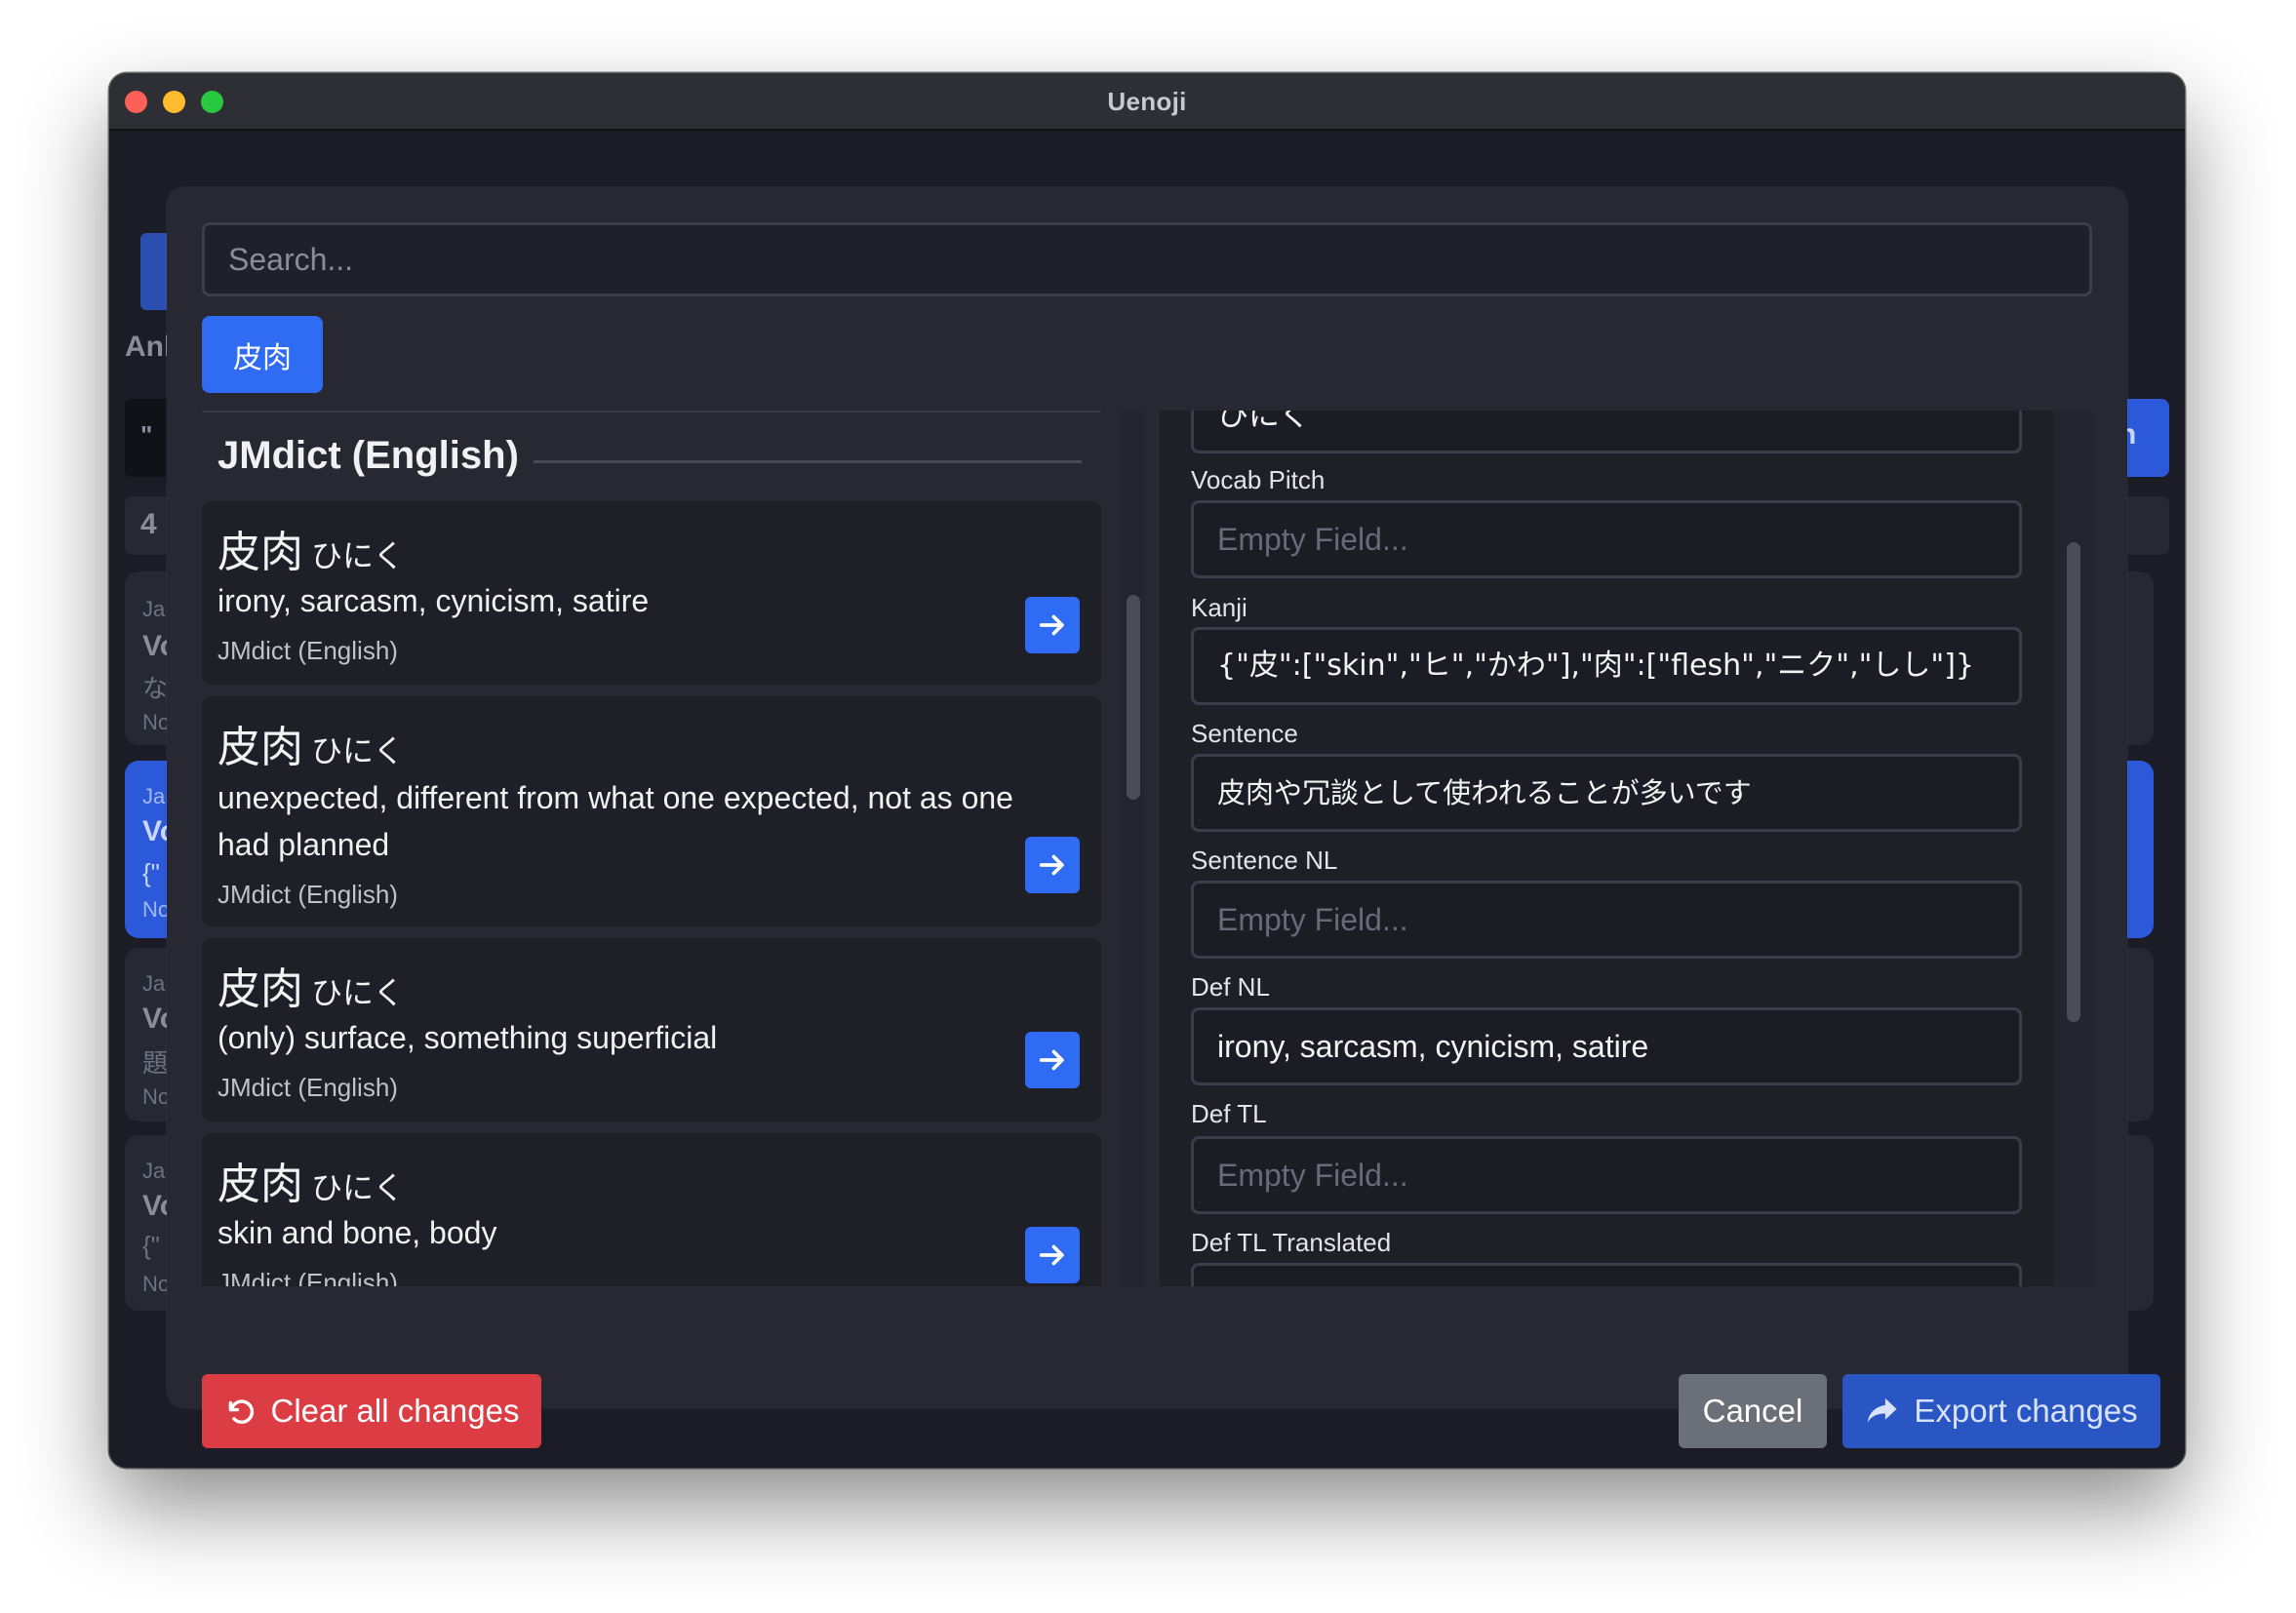  Describe the element at coordinates (262, 354) in the screenshot. I see `term-button: 皮肉` at that location.